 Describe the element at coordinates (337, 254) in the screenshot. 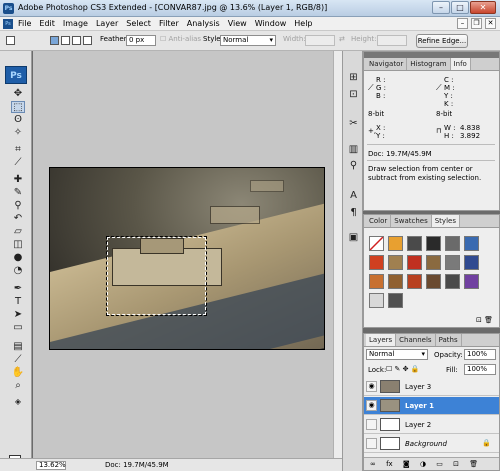

I see `vertical-scrollbar` at that location.